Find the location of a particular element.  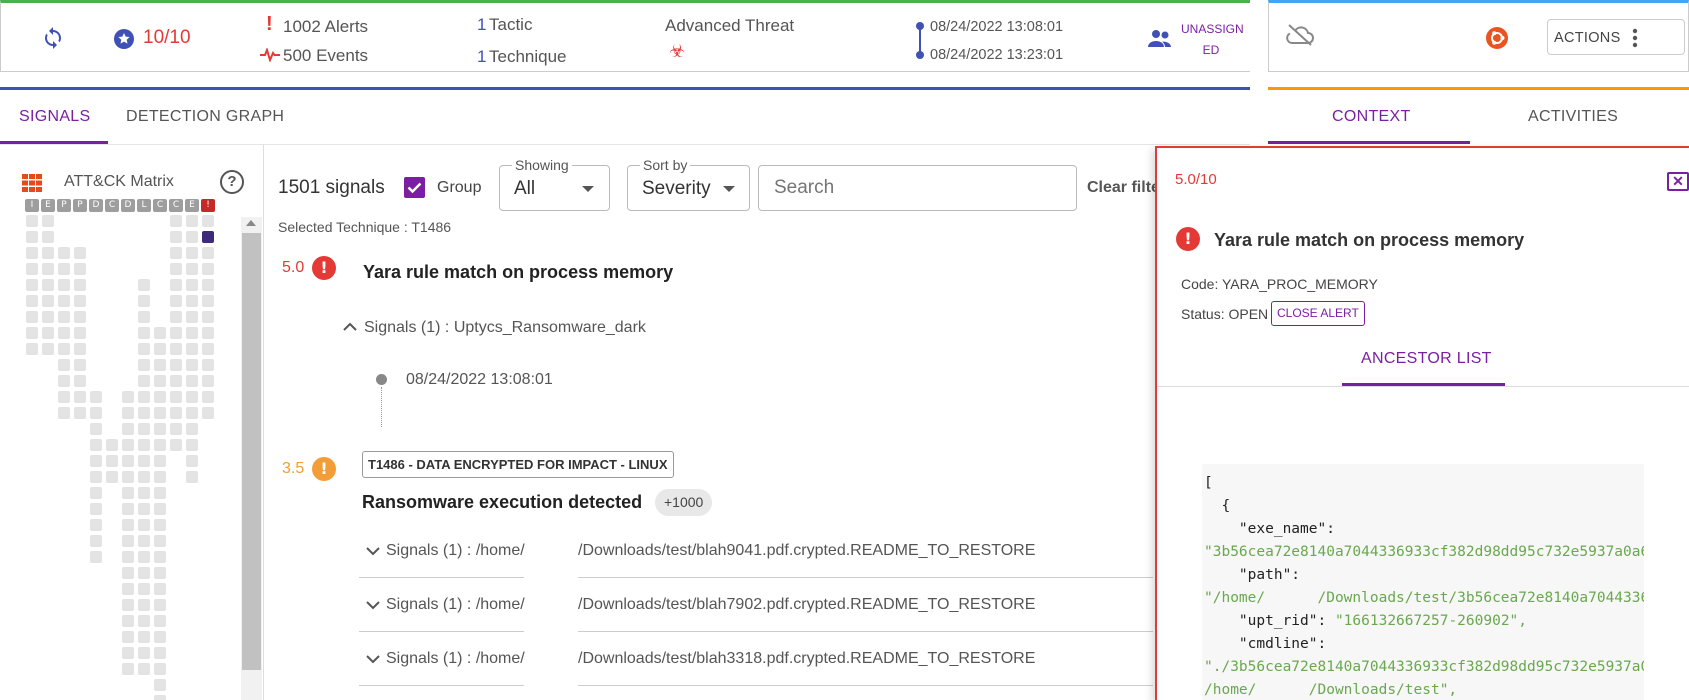

technique-label: Technique is located at coordinates (528, 57).